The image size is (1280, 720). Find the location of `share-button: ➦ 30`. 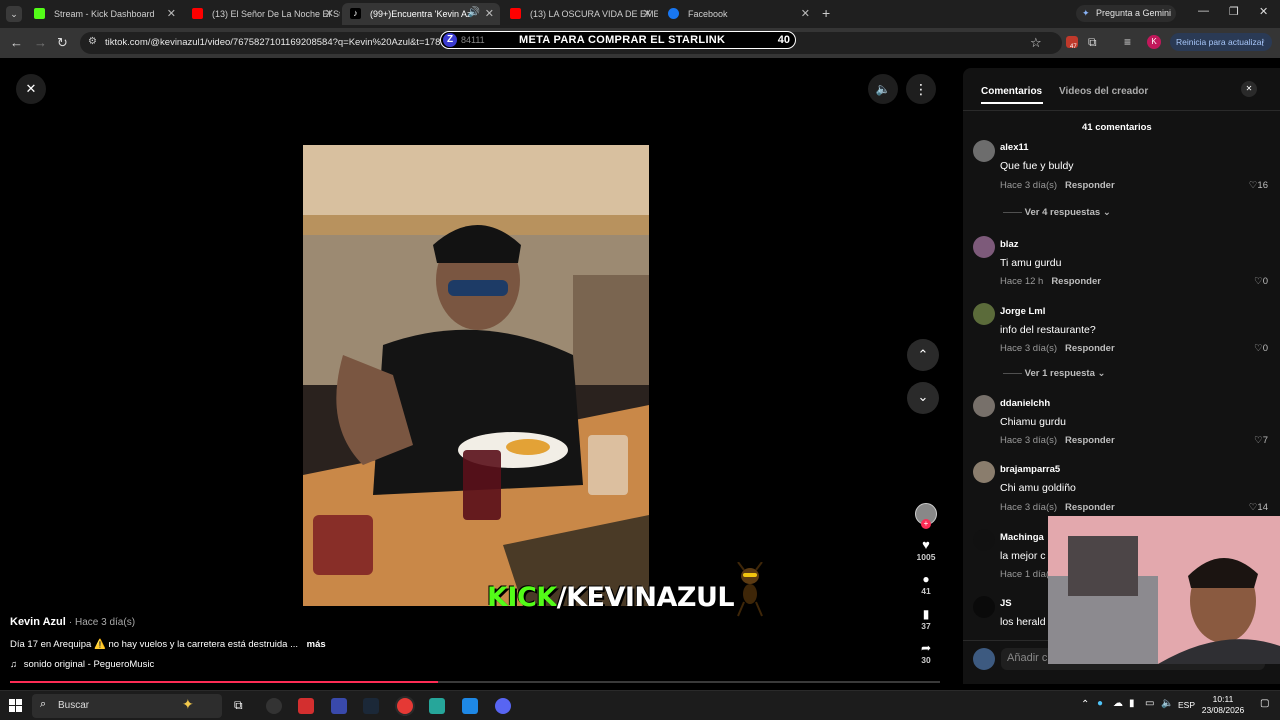

share-button: ➦ 30 is located at coordinates (926, 653).